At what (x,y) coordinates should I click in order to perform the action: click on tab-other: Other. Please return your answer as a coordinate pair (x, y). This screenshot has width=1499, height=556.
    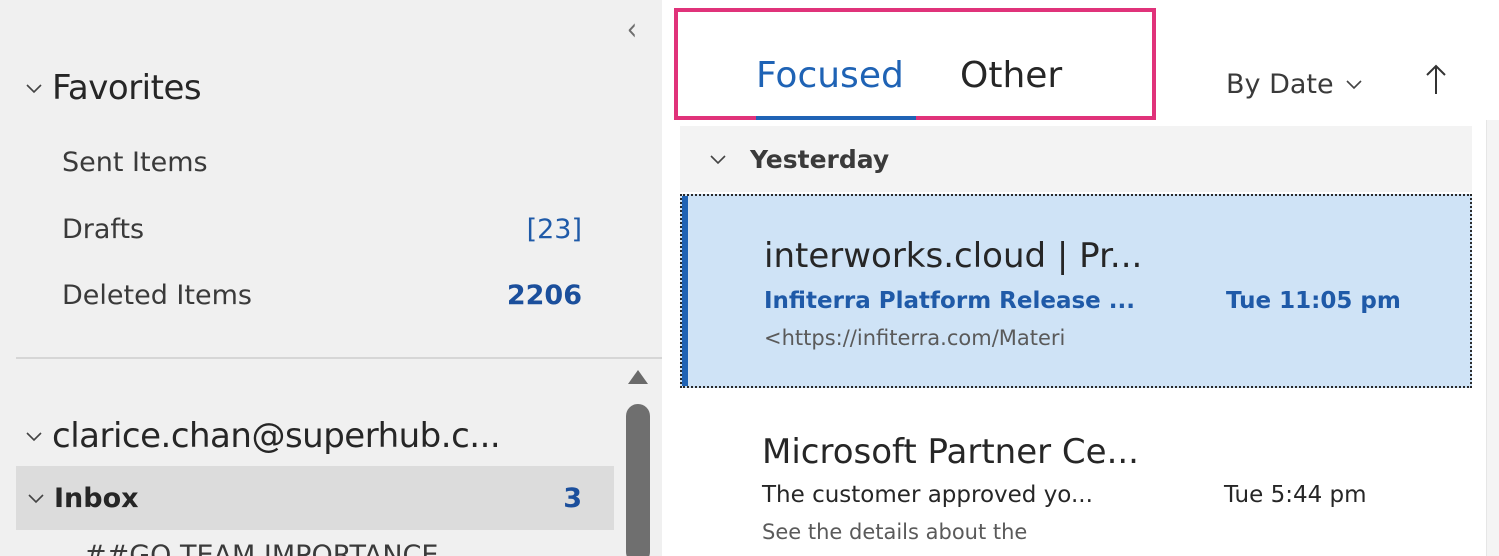
    Looking at the image, I should click on (1011, 76).